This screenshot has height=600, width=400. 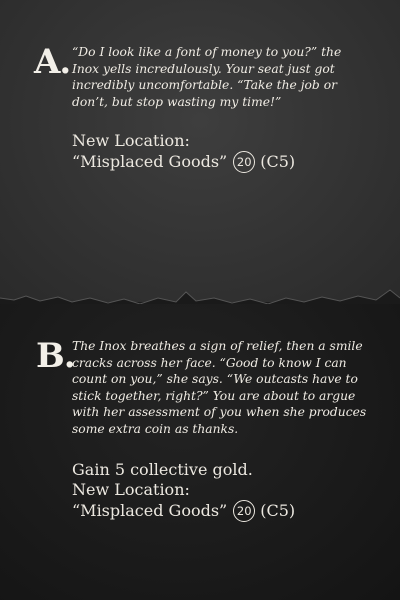 I want to click on outcome-b-letter: B., so click(x=56, y=356).